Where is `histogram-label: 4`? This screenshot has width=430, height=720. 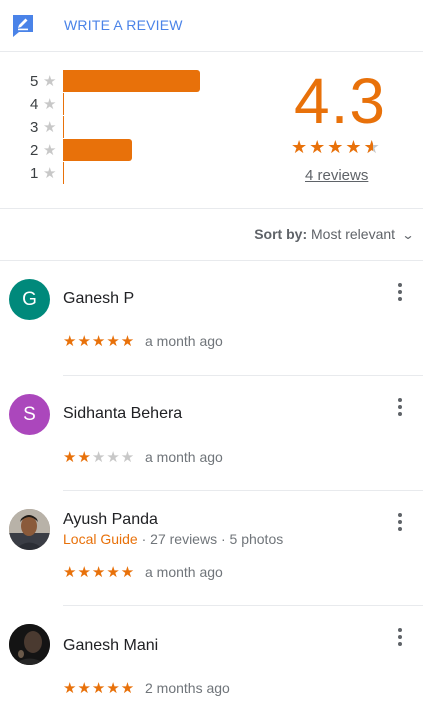 histogram-label: 4 is located at coordinates (34, 104).